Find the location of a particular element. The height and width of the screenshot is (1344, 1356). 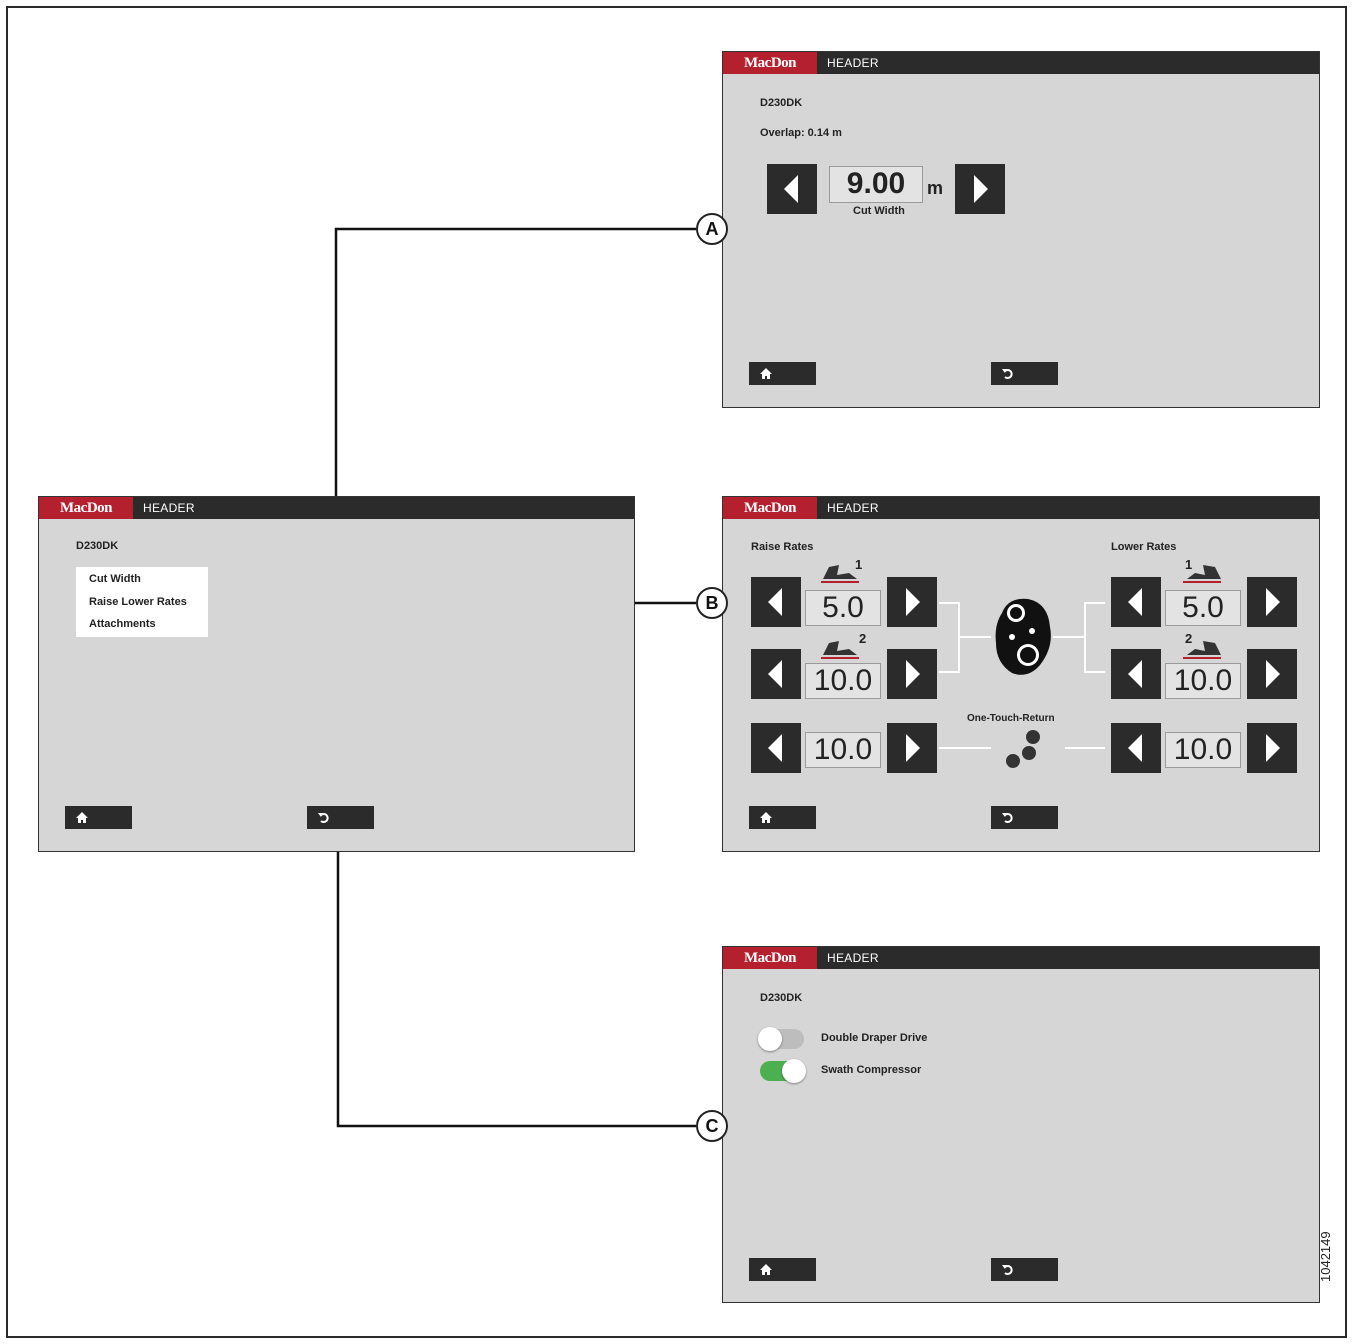

decrease-cut-width-button is located at coordinates (792, 189).